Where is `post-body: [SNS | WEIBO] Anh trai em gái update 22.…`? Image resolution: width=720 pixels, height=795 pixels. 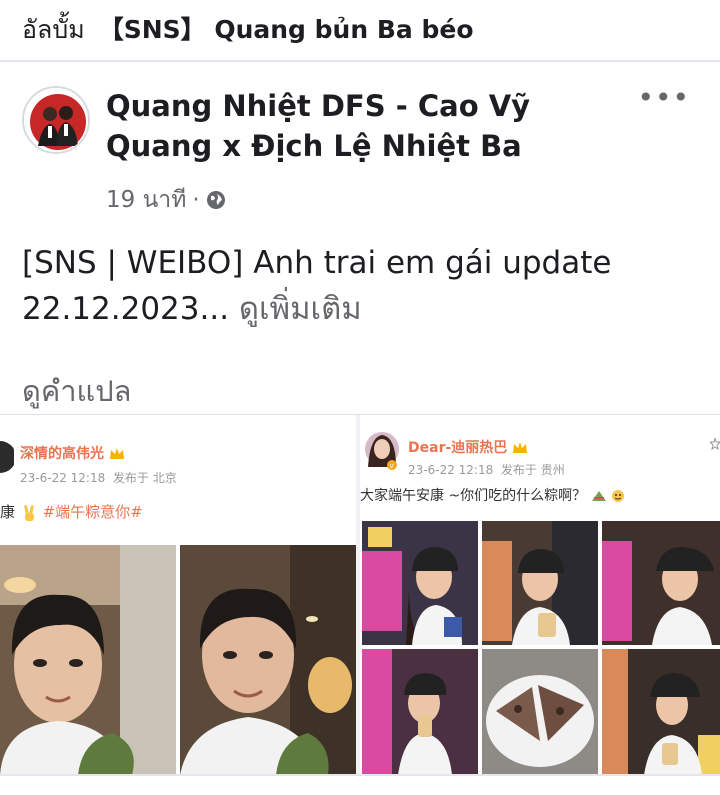 post-body: [SNS | WEIBO] Anh trai em gái update 22.… is located at coordinates (362, 286).